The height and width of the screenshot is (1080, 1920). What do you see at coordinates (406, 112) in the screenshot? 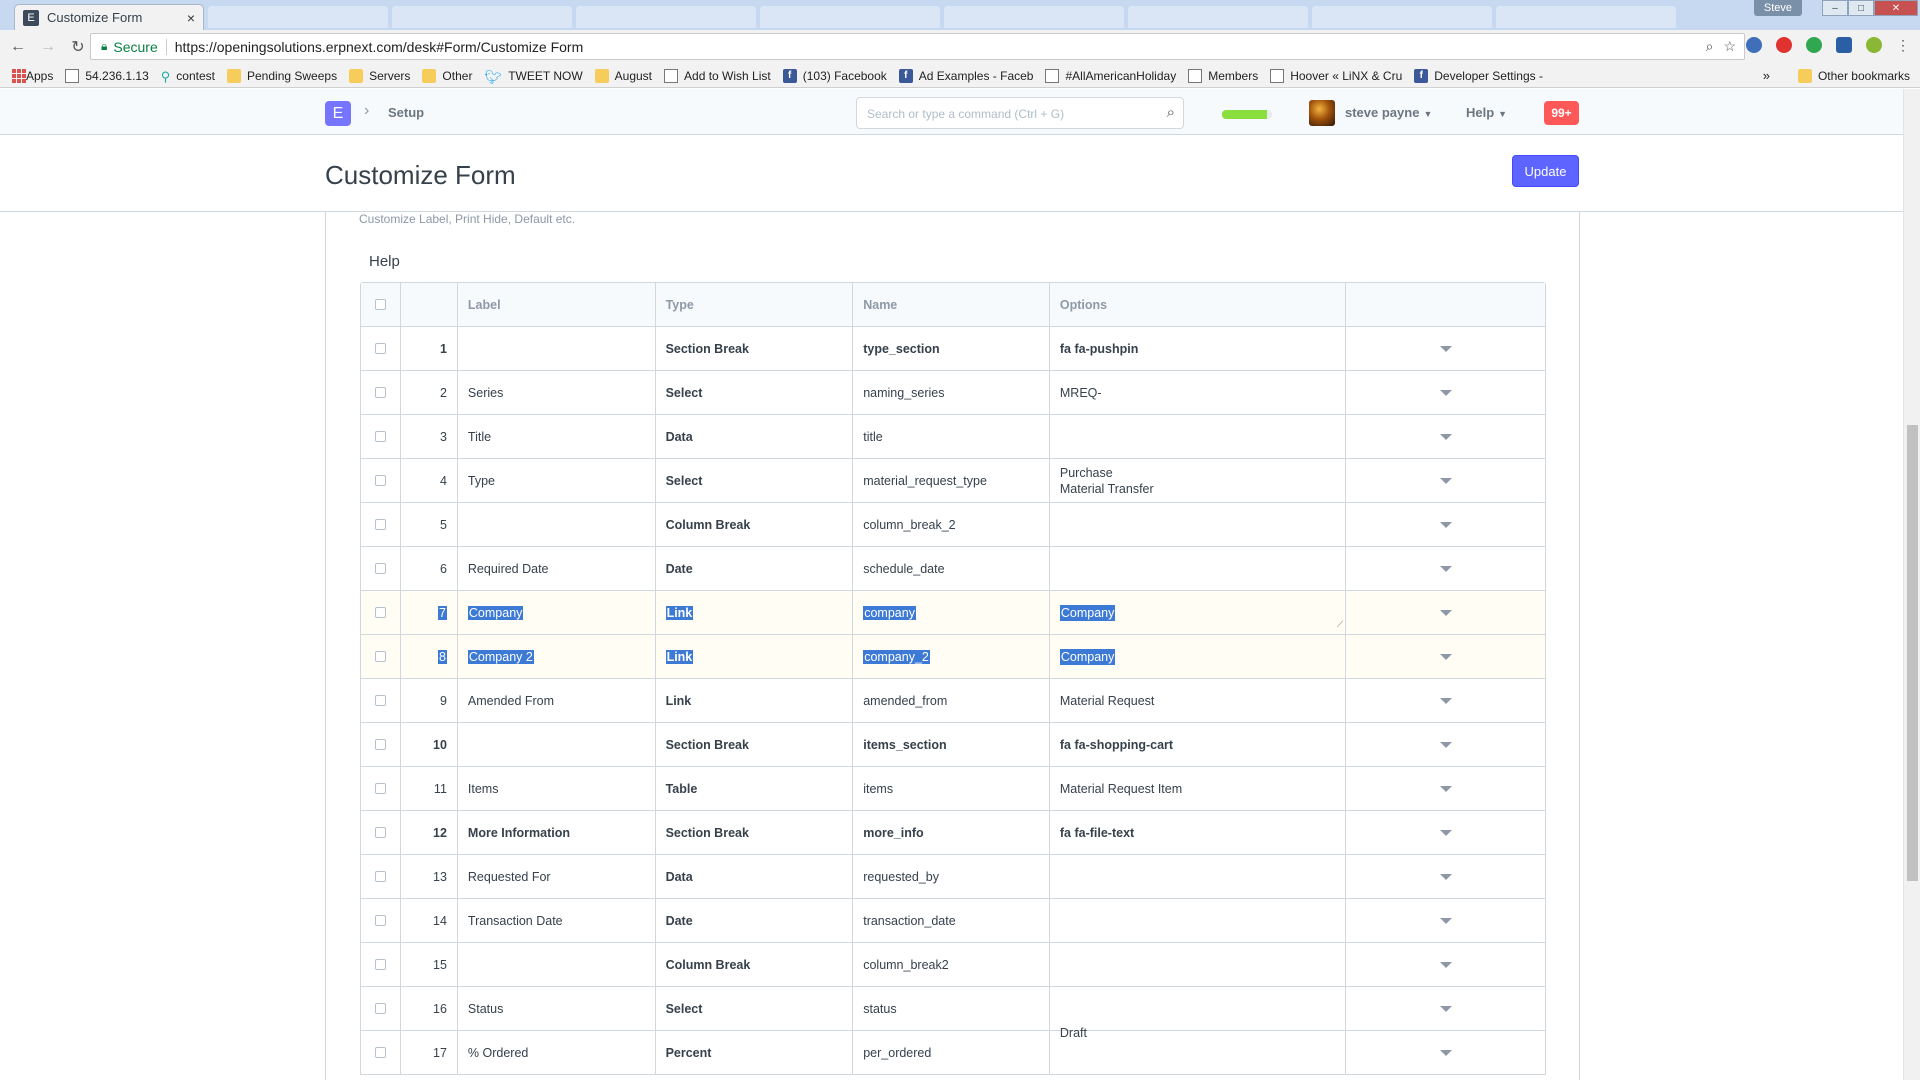
I see `breadcrumb-setup: Setup` at bounding box center [406, 112].